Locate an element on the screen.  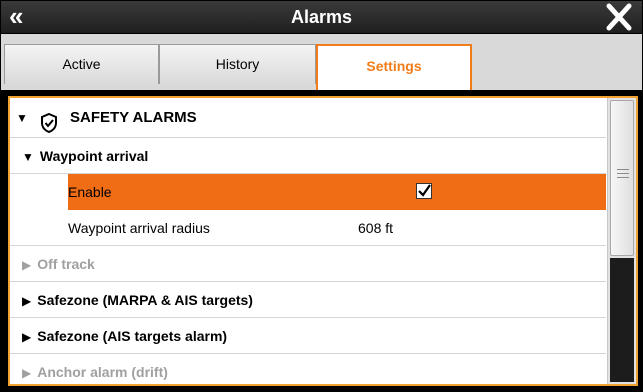
group-safezone-ais: ▶ Safezone (AIS targets alarm) is located at coordinates (308, 336).